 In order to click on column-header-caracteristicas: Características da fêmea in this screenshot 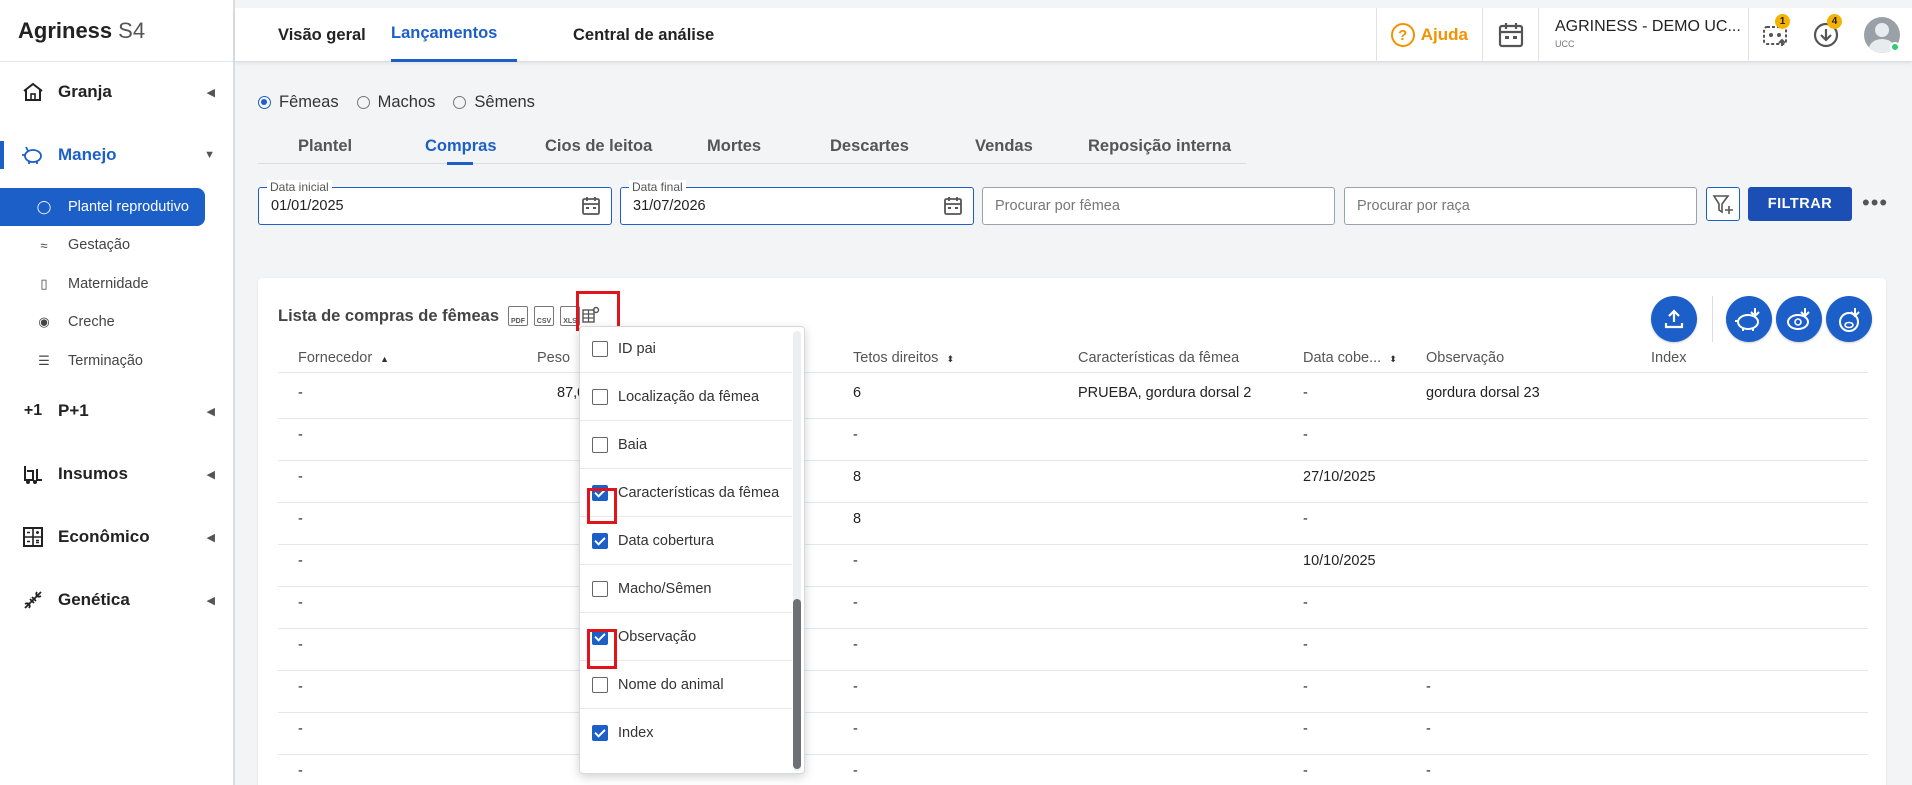, I will do `click(1158, 358)`.